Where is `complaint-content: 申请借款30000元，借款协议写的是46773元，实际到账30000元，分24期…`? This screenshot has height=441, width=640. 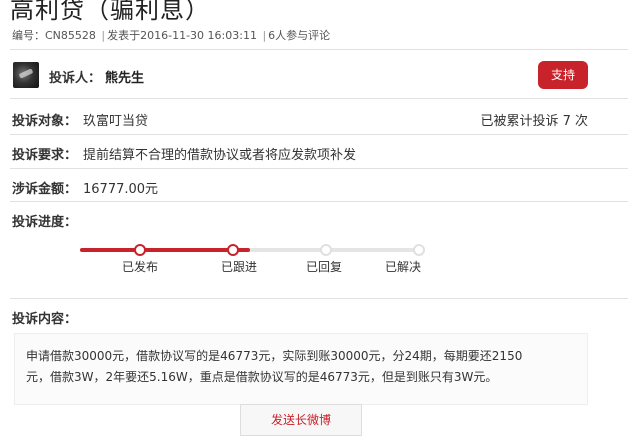 complaint-content: 申请借款30000元，借款协议写的是46773元，实际到账30000元，分24期… is located at coordinates (296, 367).